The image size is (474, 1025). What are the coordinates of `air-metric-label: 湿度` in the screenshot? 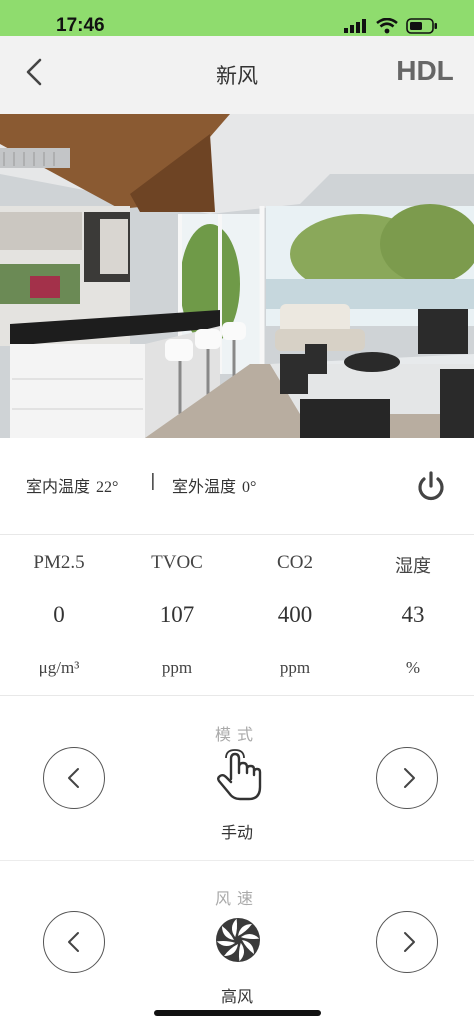 It's located at (413, 566).